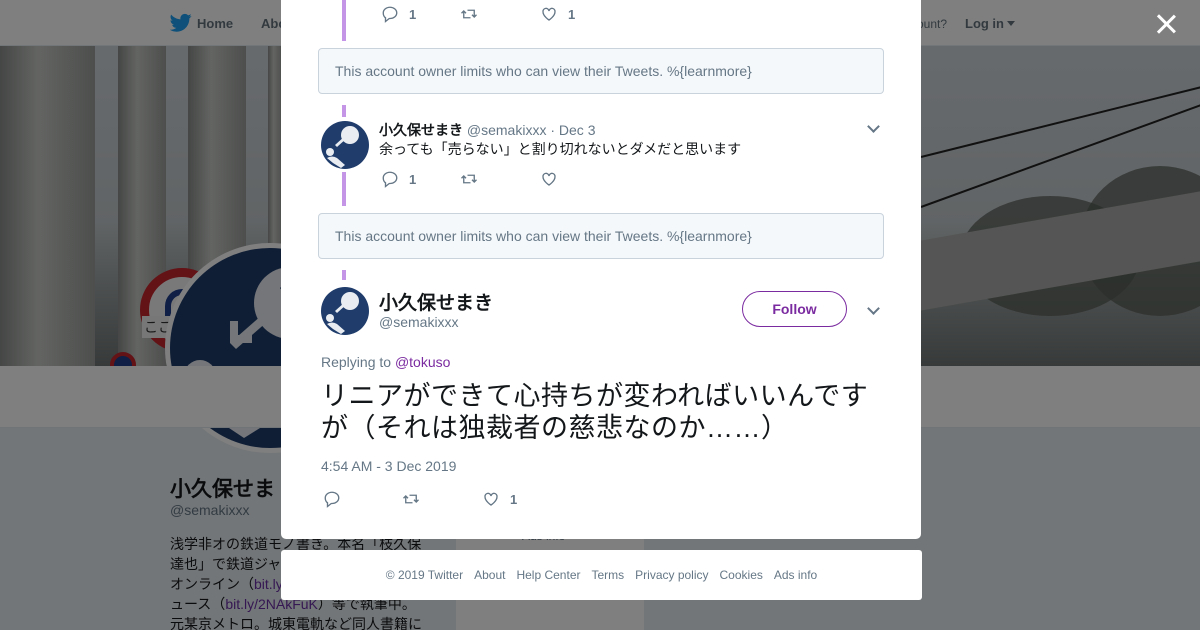 The width and height of the screenshot is (1200, 630). What do you see at coordinates (794, 309) in the screenshot?
I see `follow-button: Follow` at bounding box center [794, 309].